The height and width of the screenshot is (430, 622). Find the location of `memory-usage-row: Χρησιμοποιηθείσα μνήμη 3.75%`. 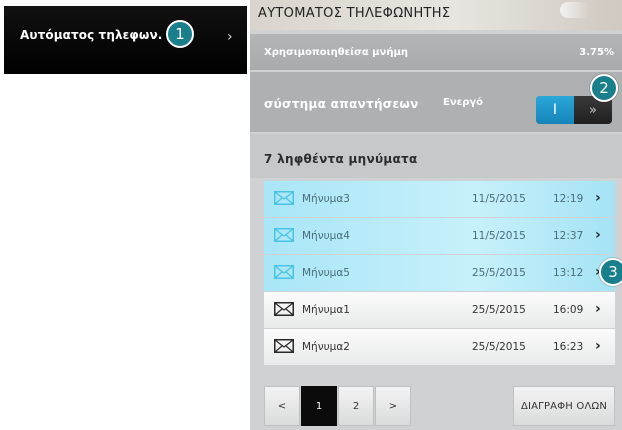

memory-usage-row: Χρησιμοποιηθείσα μνήμη 3.75% is located at coordinates (436, 52).